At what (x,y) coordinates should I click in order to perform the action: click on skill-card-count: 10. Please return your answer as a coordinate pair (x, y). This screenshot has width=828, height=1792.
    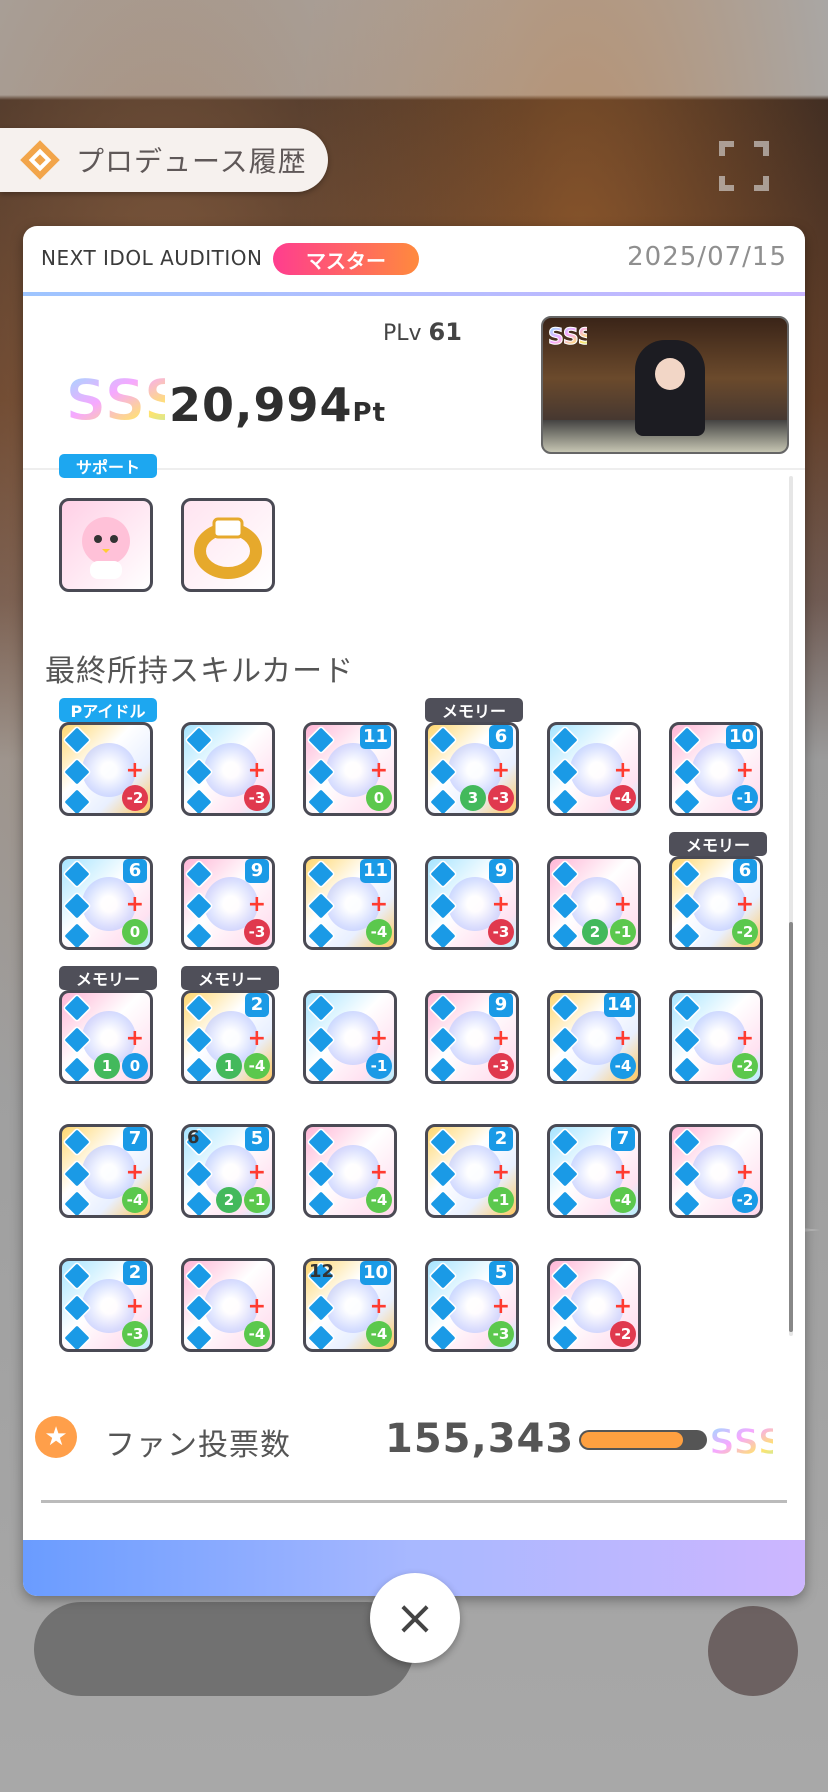
    Looking at the image, I should click on (375, 1273).